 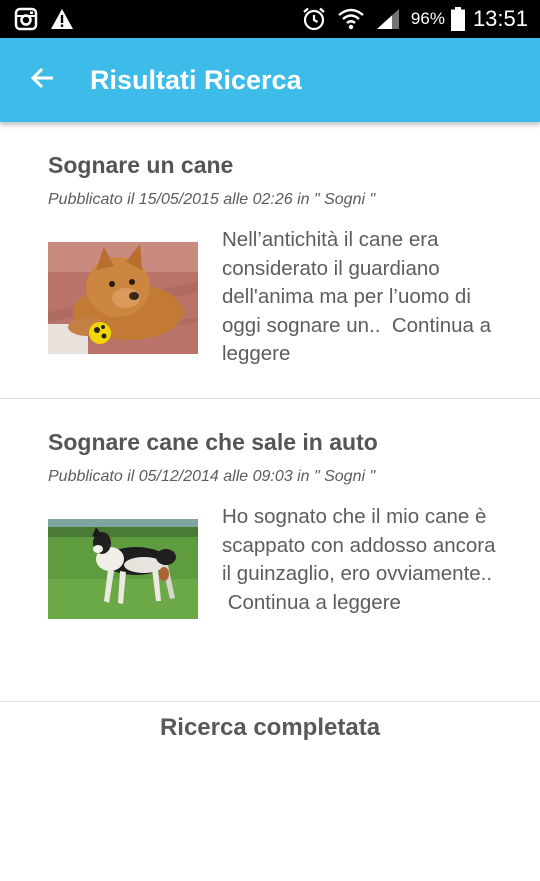 I want to click on arrow-left-icon, so click(x=42, y=80).